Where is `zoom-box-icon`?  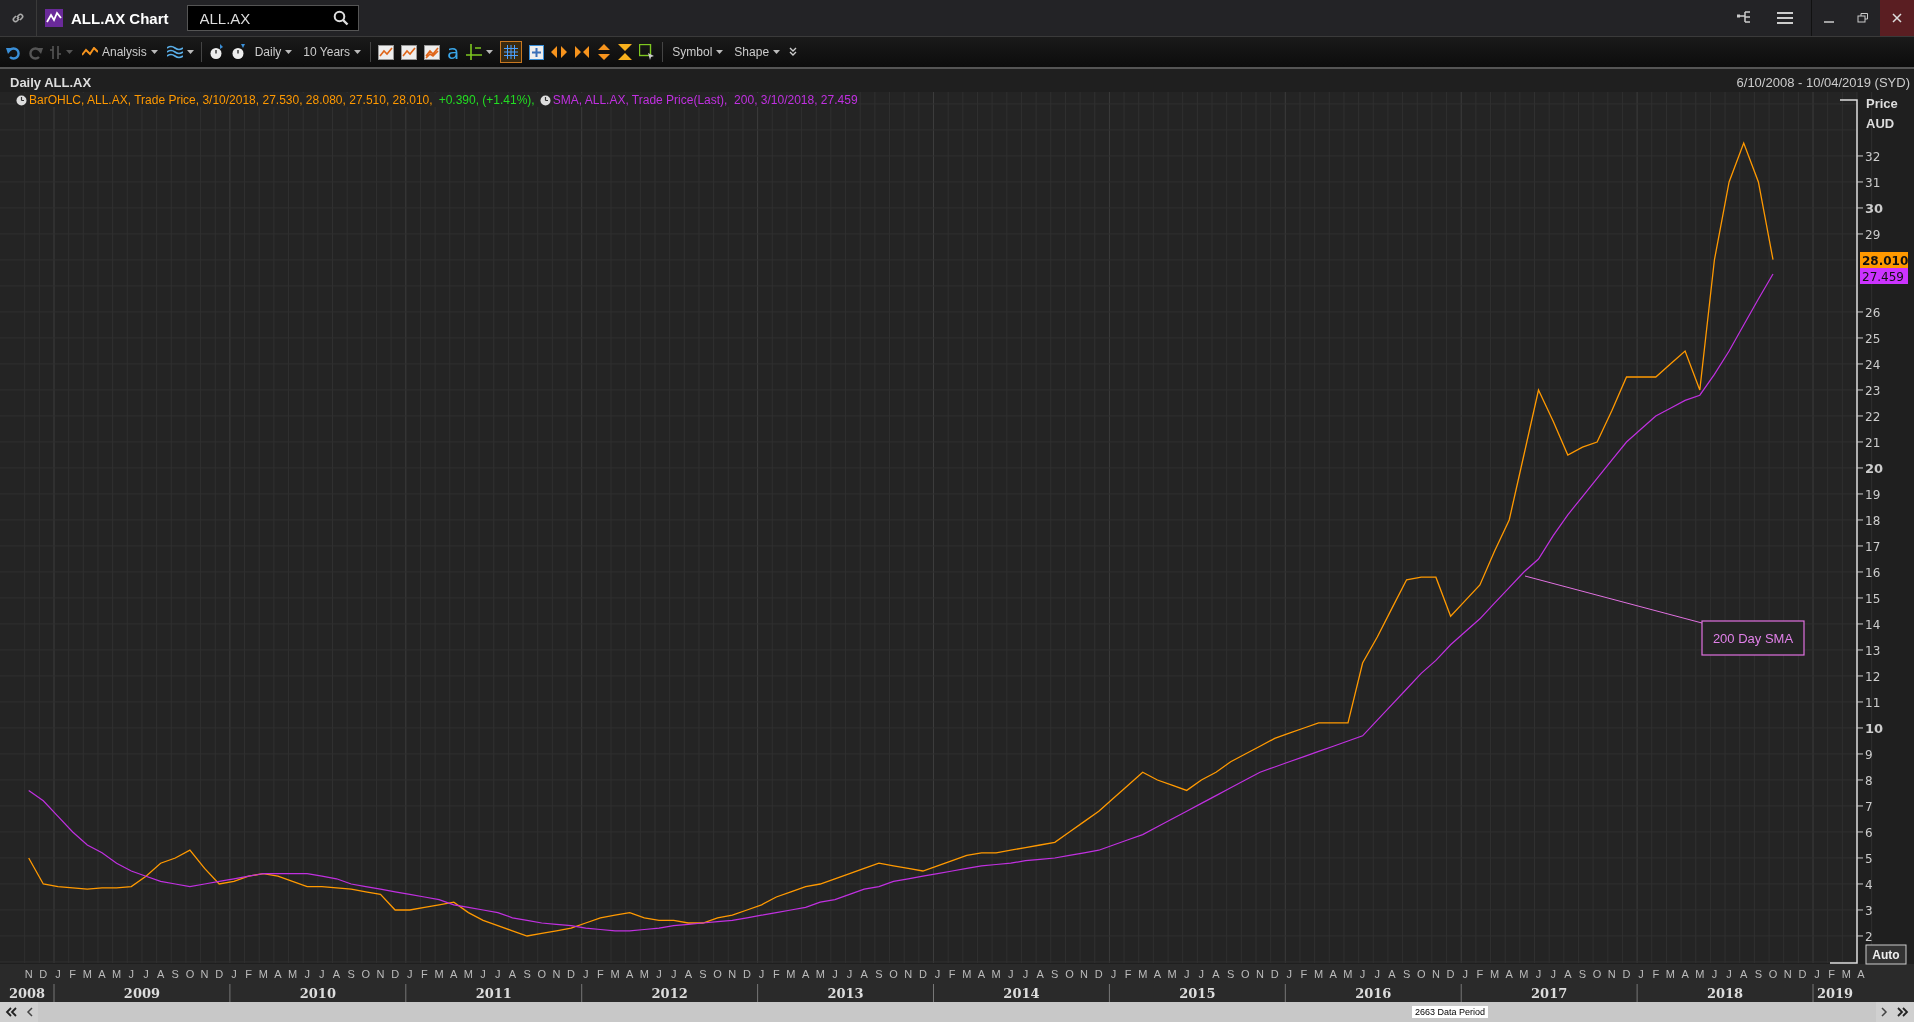 zoom-box-icon is located at coordinates (537, 52).